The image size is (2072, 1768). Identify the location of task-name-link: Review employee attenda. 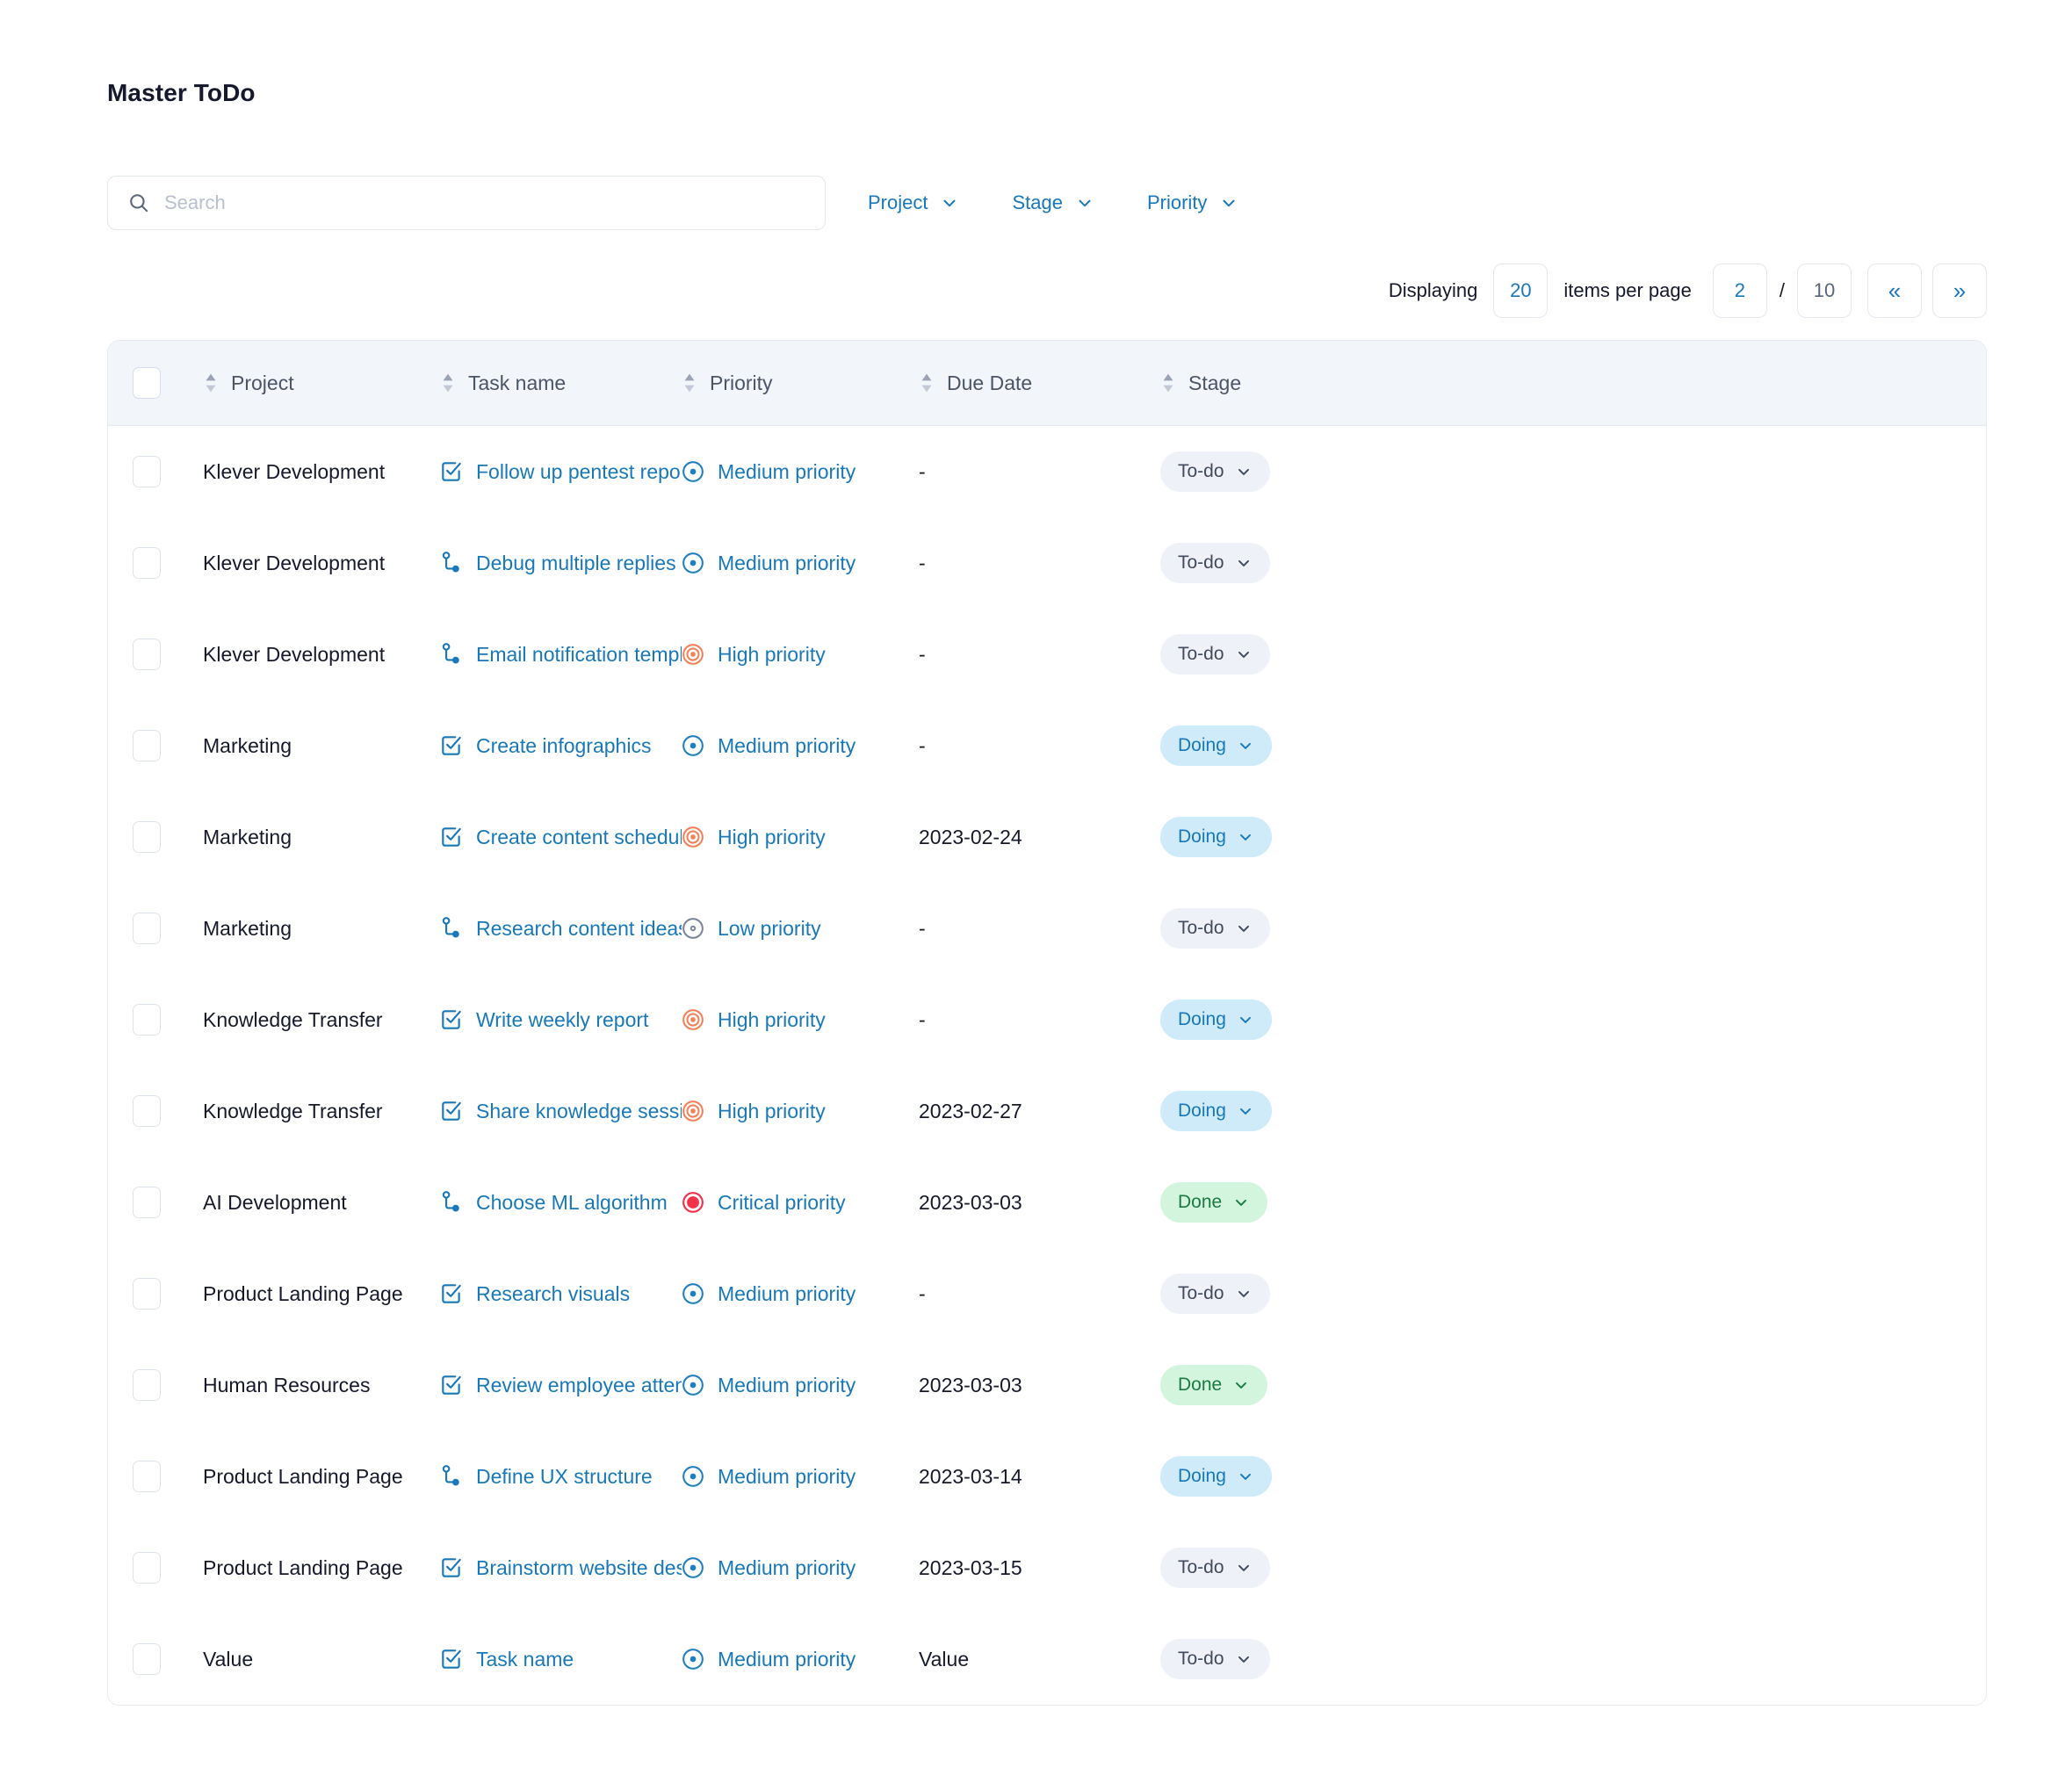
(561, 1385).